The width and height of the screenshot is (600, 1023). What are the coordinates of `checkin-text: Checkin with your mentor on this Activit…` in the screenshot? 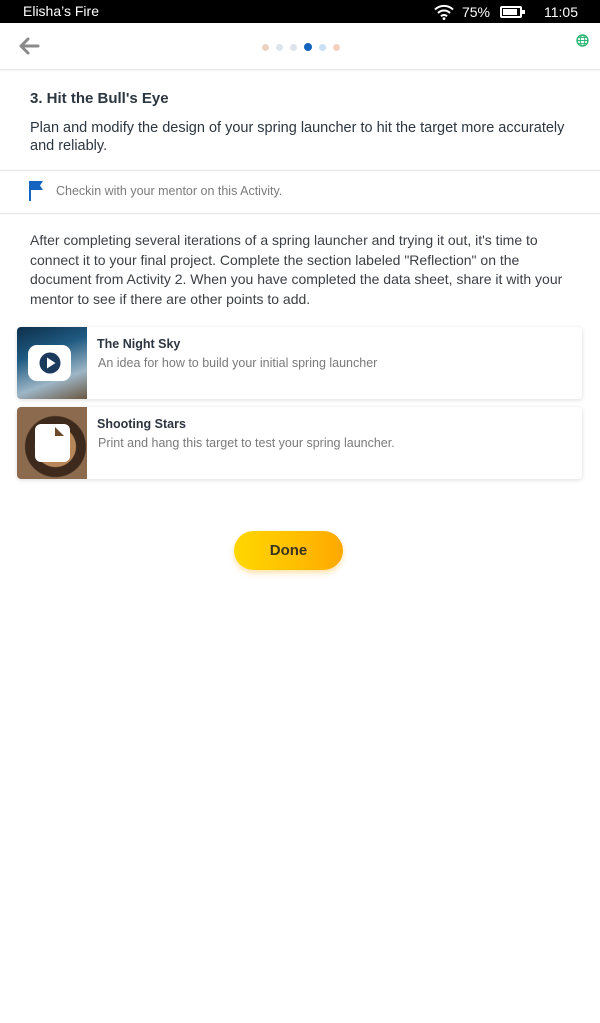 It's located at (169, 191).